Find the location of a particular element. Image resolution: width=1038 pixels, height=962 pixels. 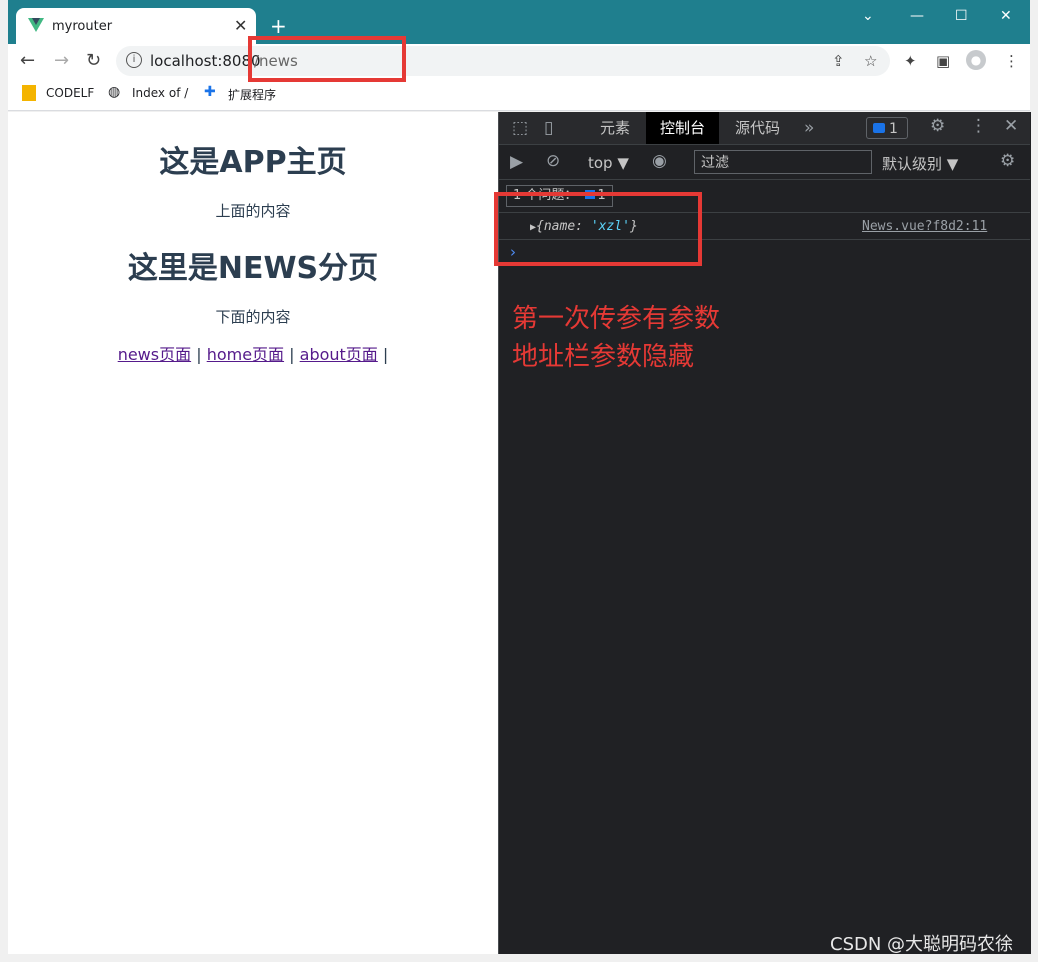

tab-title: myrouter is located at coordinates (82, 26).